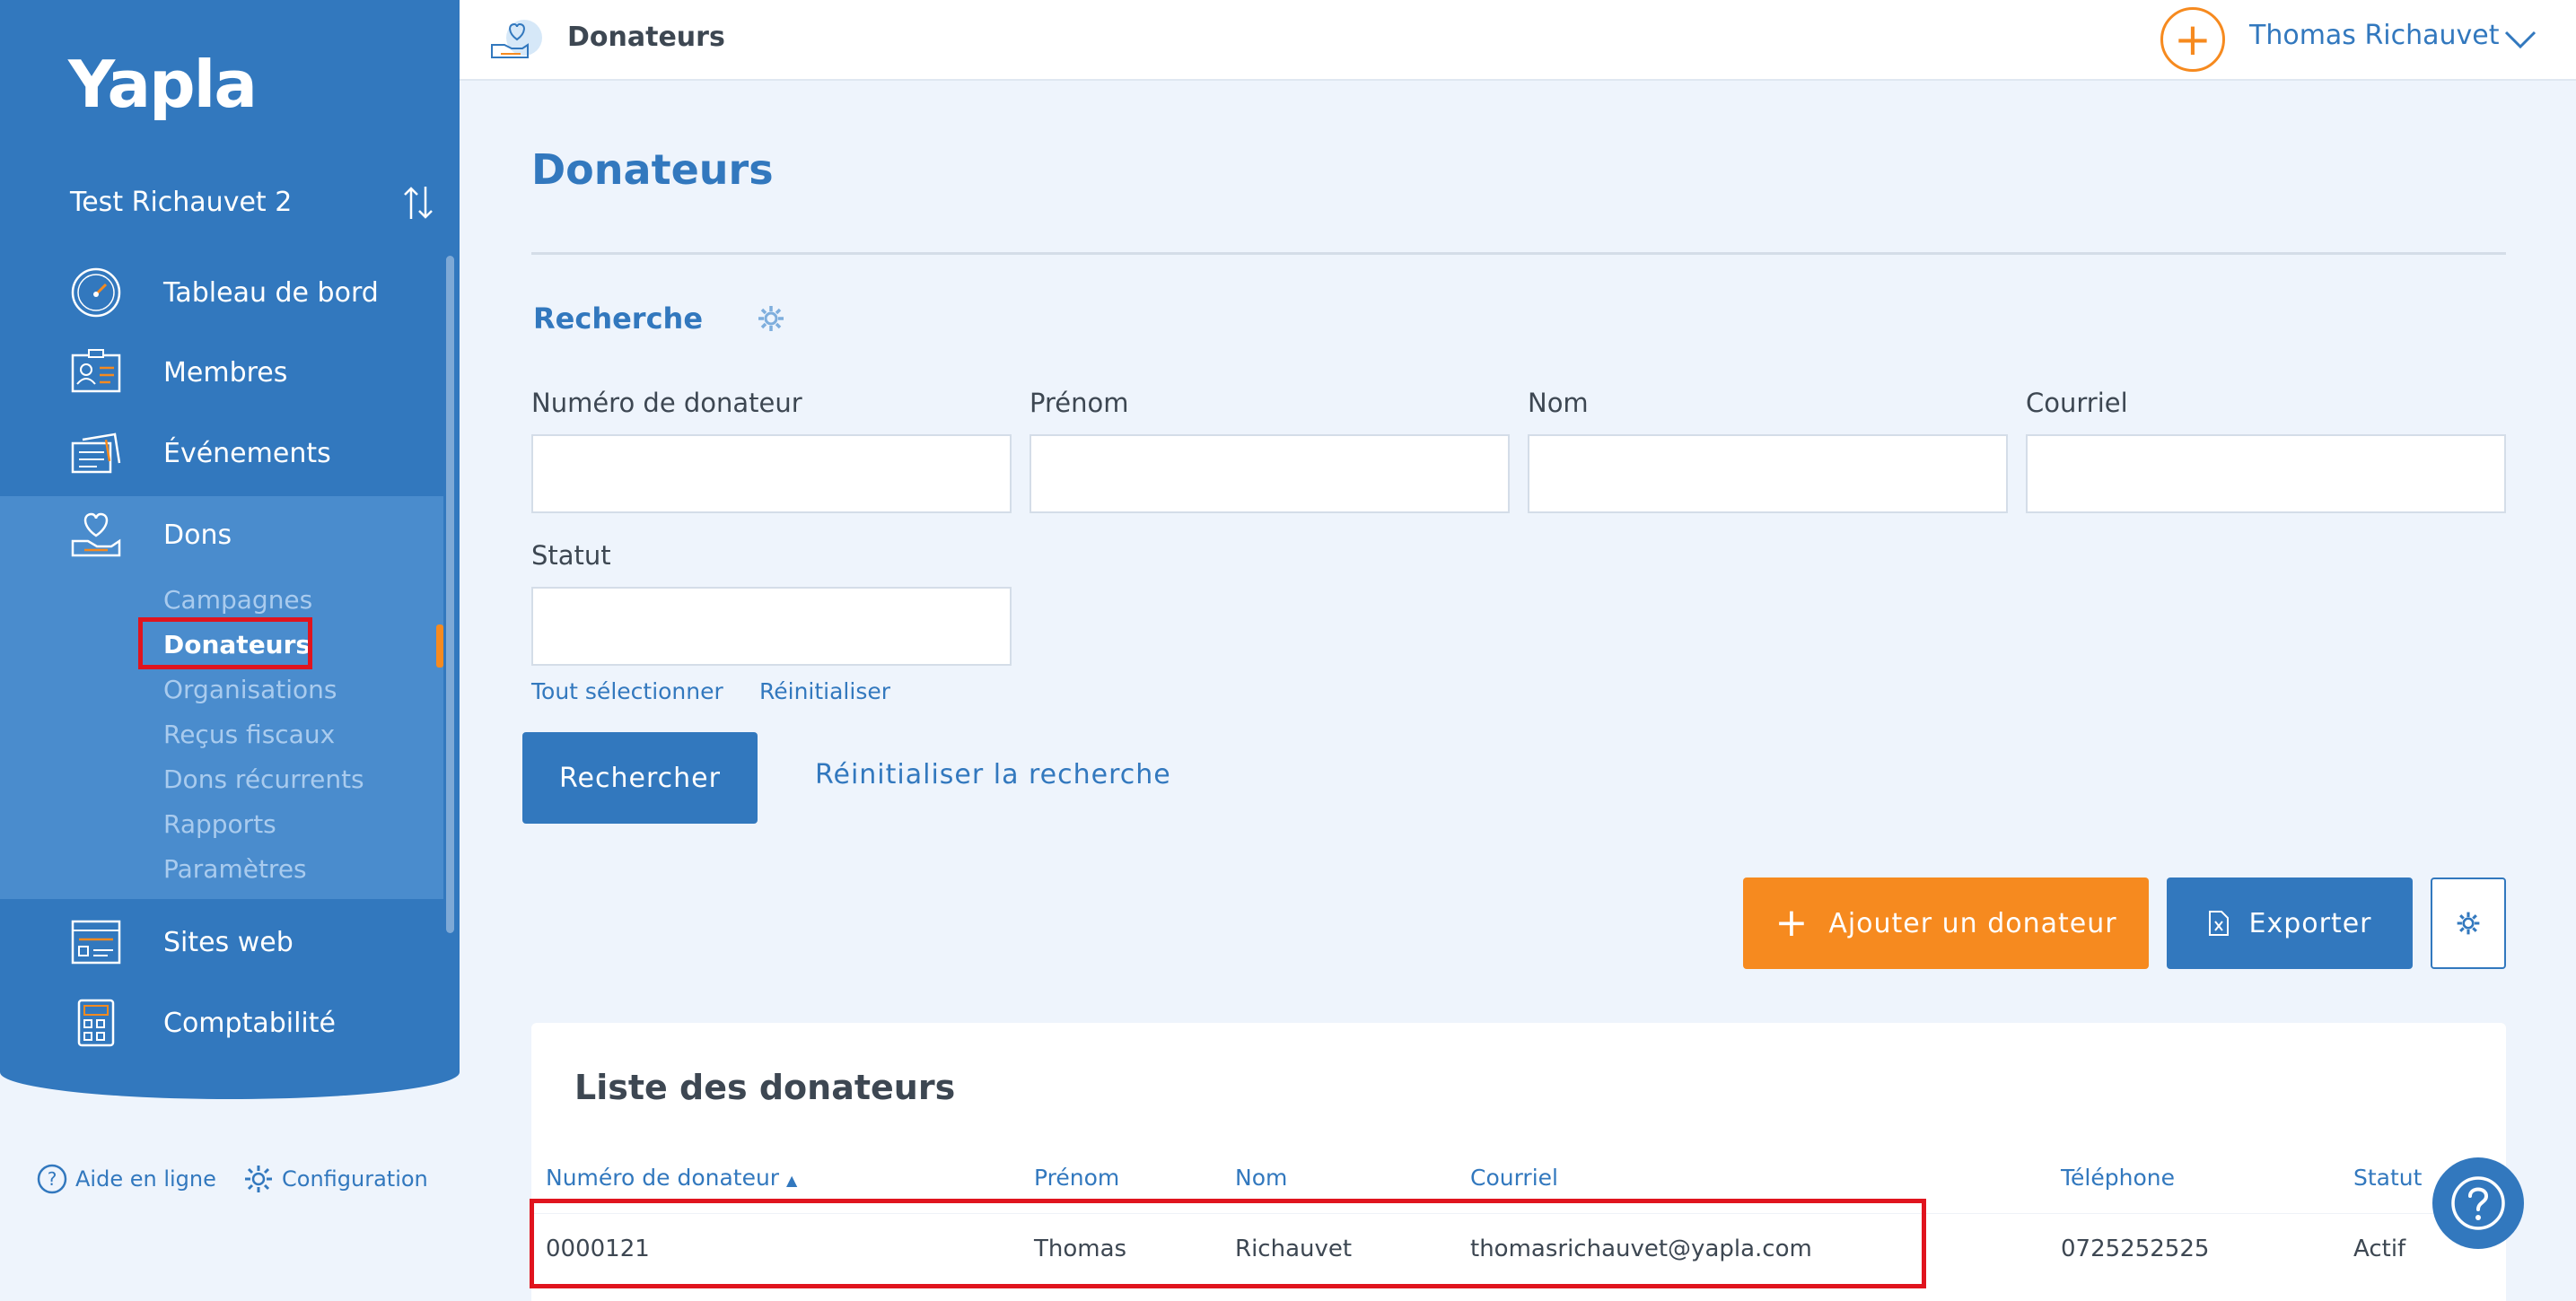 The image size is (2576, 1301). I want to click on help-chat-button, so click(2478, 1203).